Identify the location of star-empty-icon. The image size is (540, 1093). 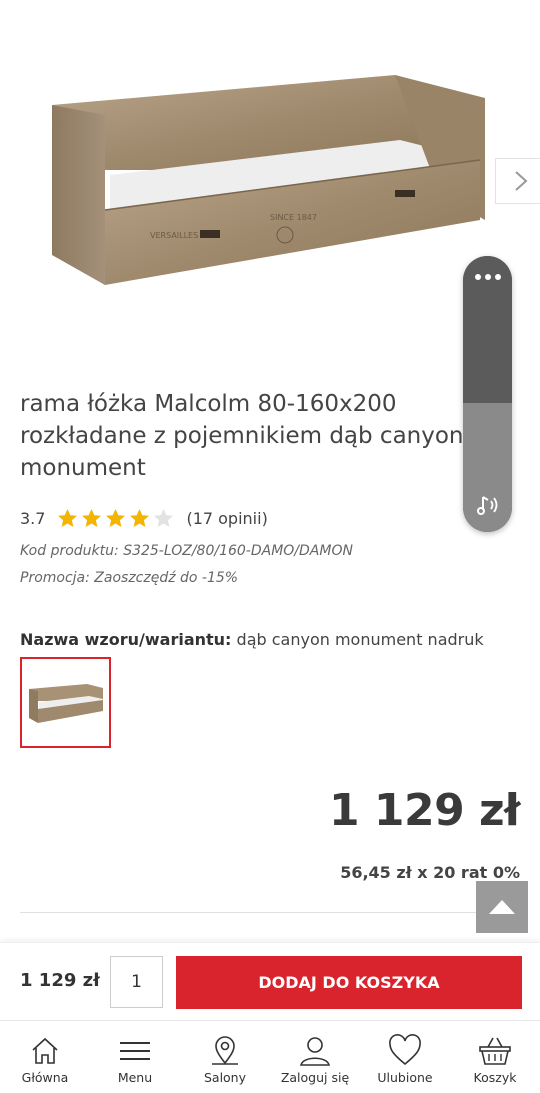
(164, 517).